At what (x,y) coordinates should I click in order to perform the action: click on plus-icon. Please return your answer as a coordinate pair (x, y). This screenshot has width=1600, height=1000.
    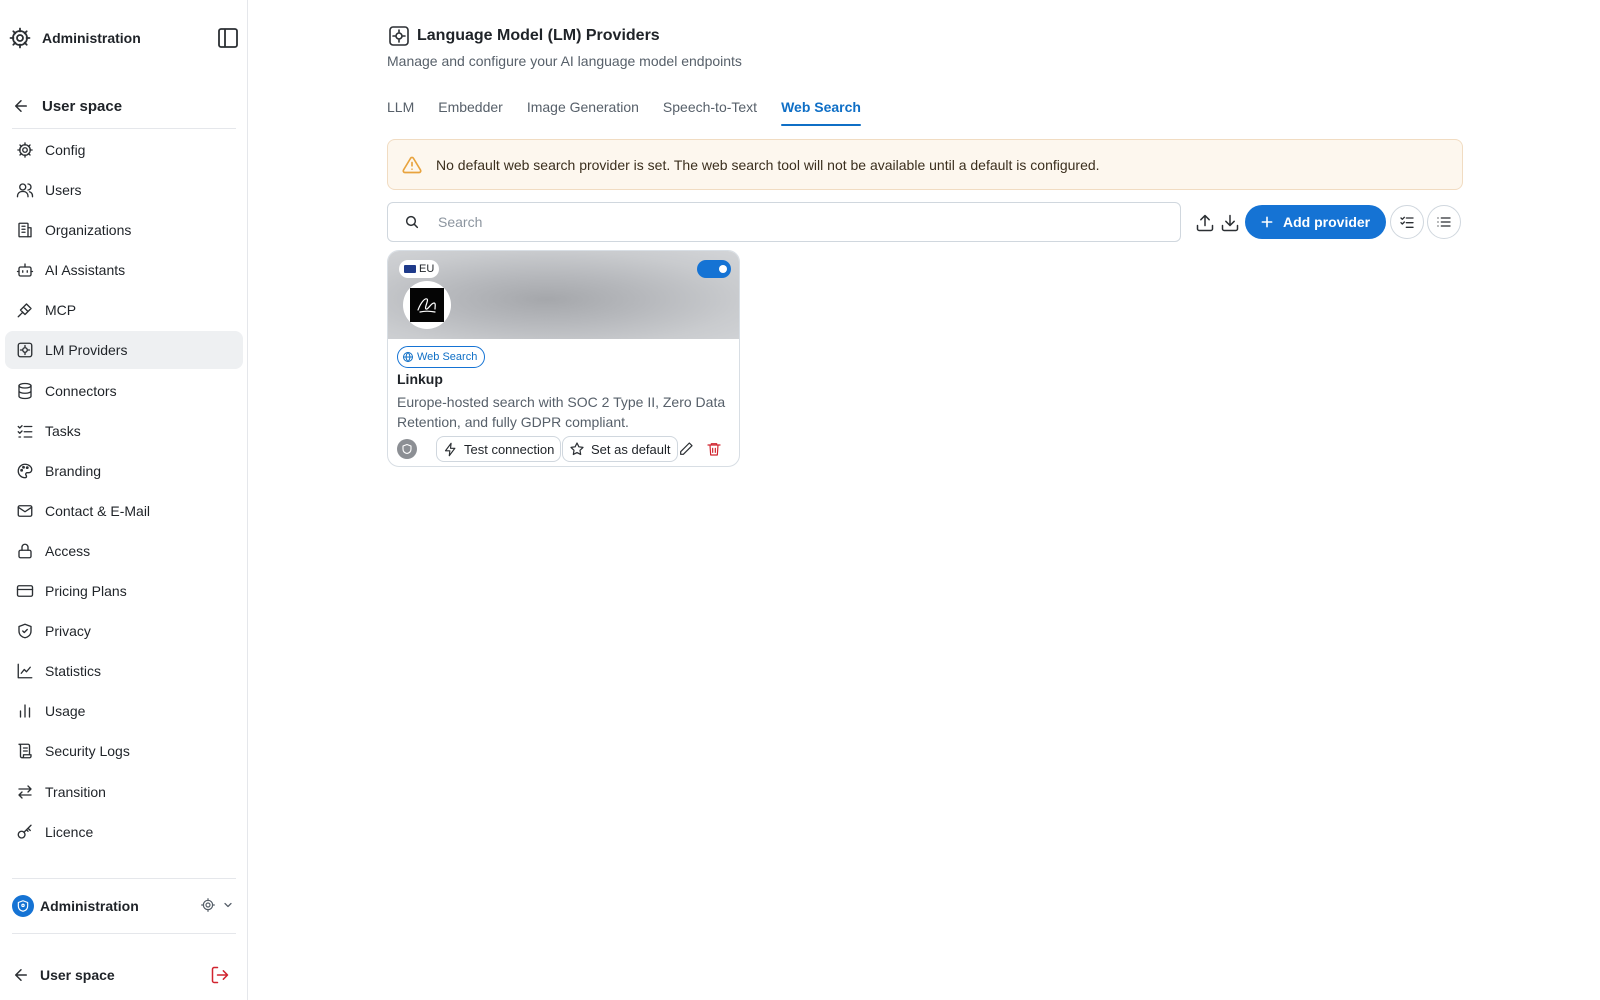
    Looking at the image, I should click on (1267, 222).